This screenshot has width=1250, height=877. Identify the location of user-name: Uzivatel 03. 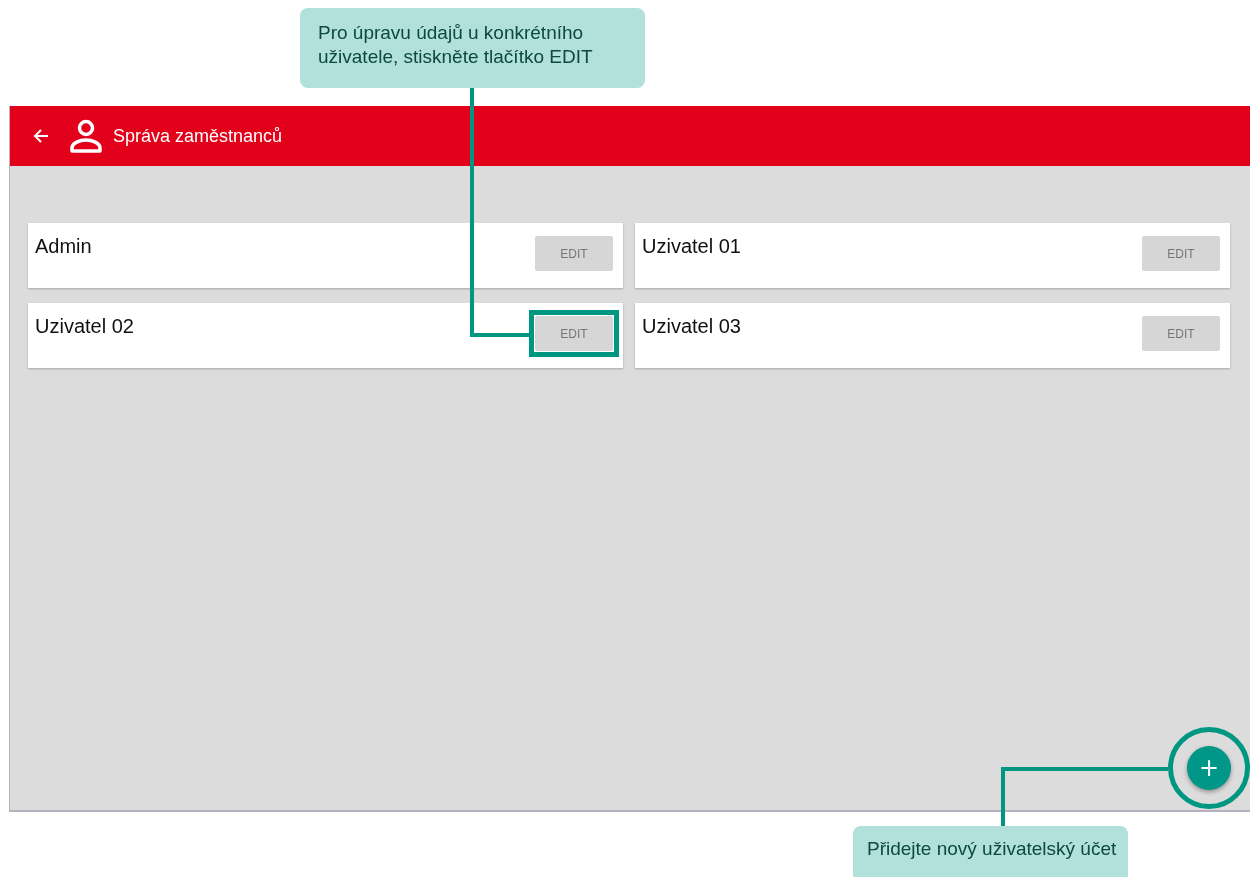
(691, 326).